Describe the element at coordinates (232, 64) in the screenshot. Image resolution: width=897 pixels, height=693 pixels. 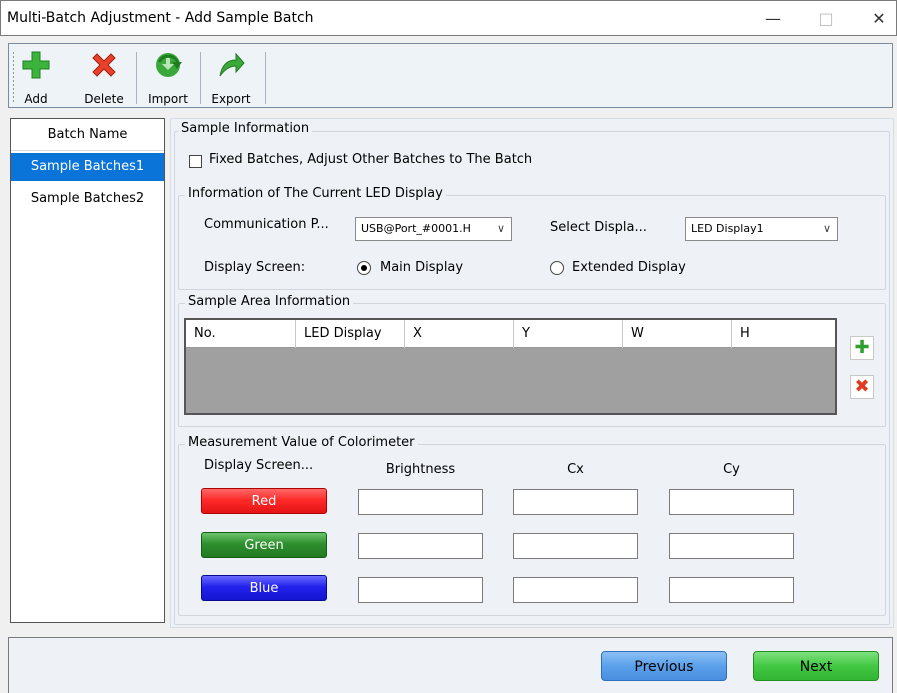
I see `export-icon` at that location.